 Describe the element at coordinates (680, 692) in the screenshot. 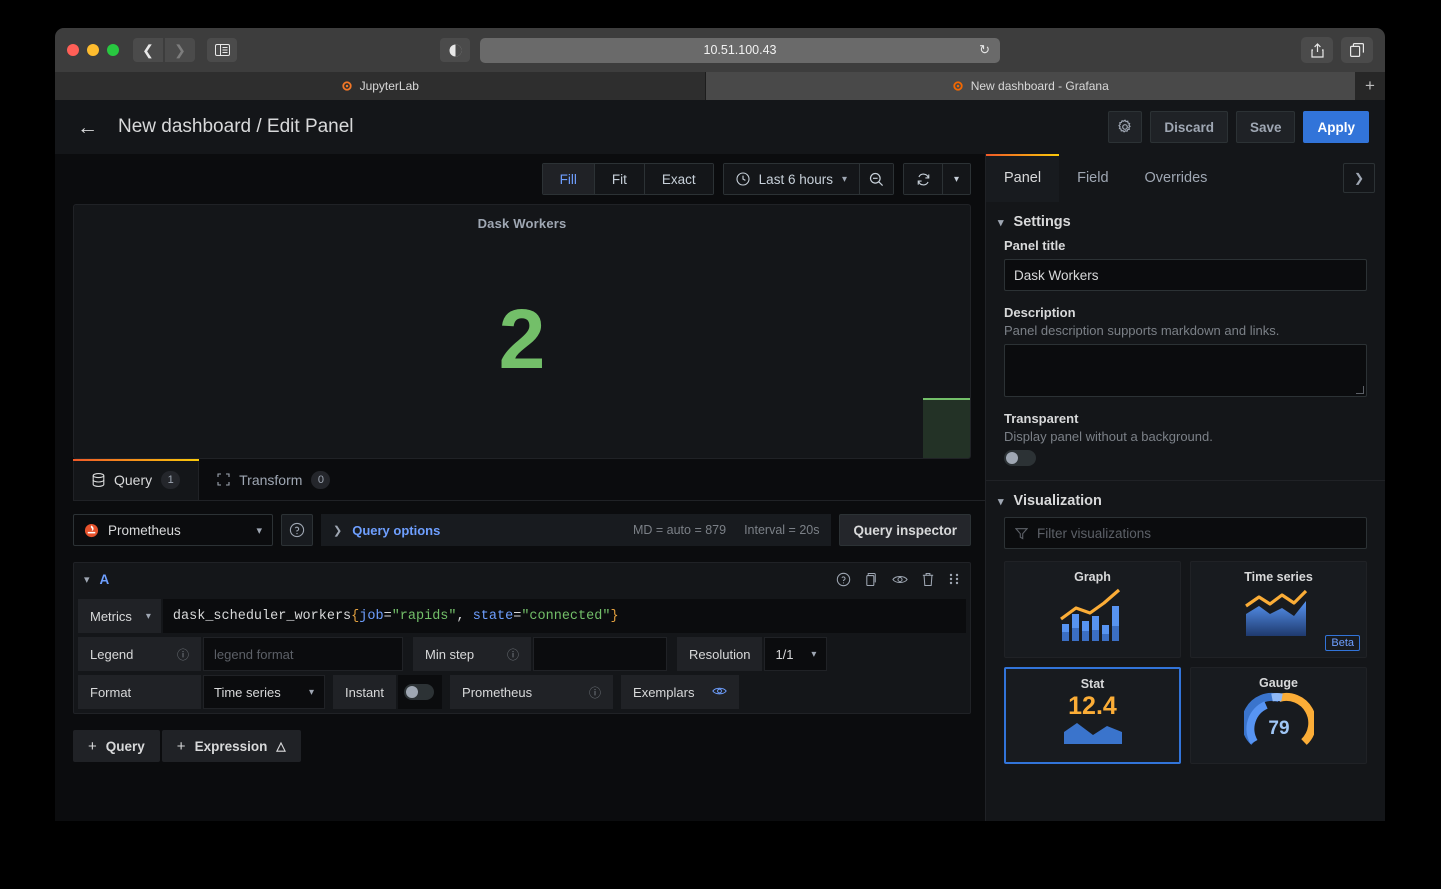

I see `exemplars-cell: Exemplars` at that location.